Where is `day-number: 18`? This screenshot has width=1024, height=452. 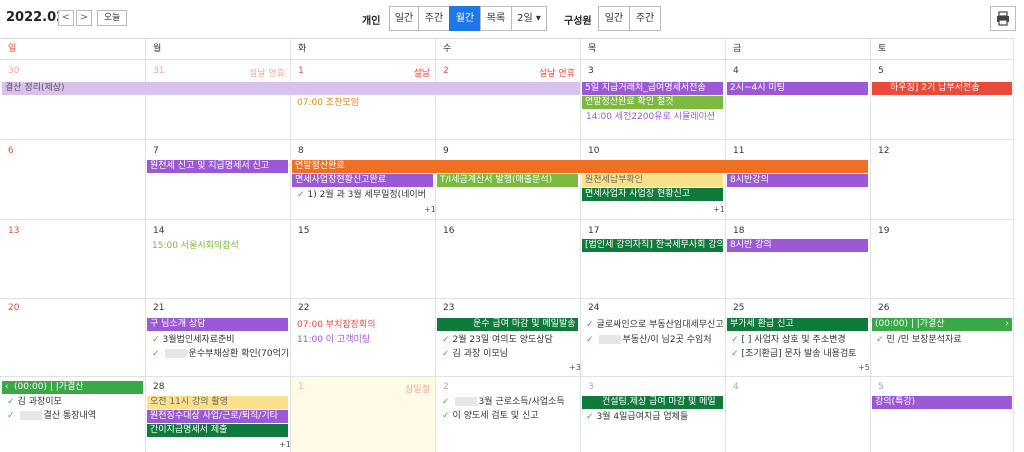
day-number: 18 is located at coordinates (738, 231).